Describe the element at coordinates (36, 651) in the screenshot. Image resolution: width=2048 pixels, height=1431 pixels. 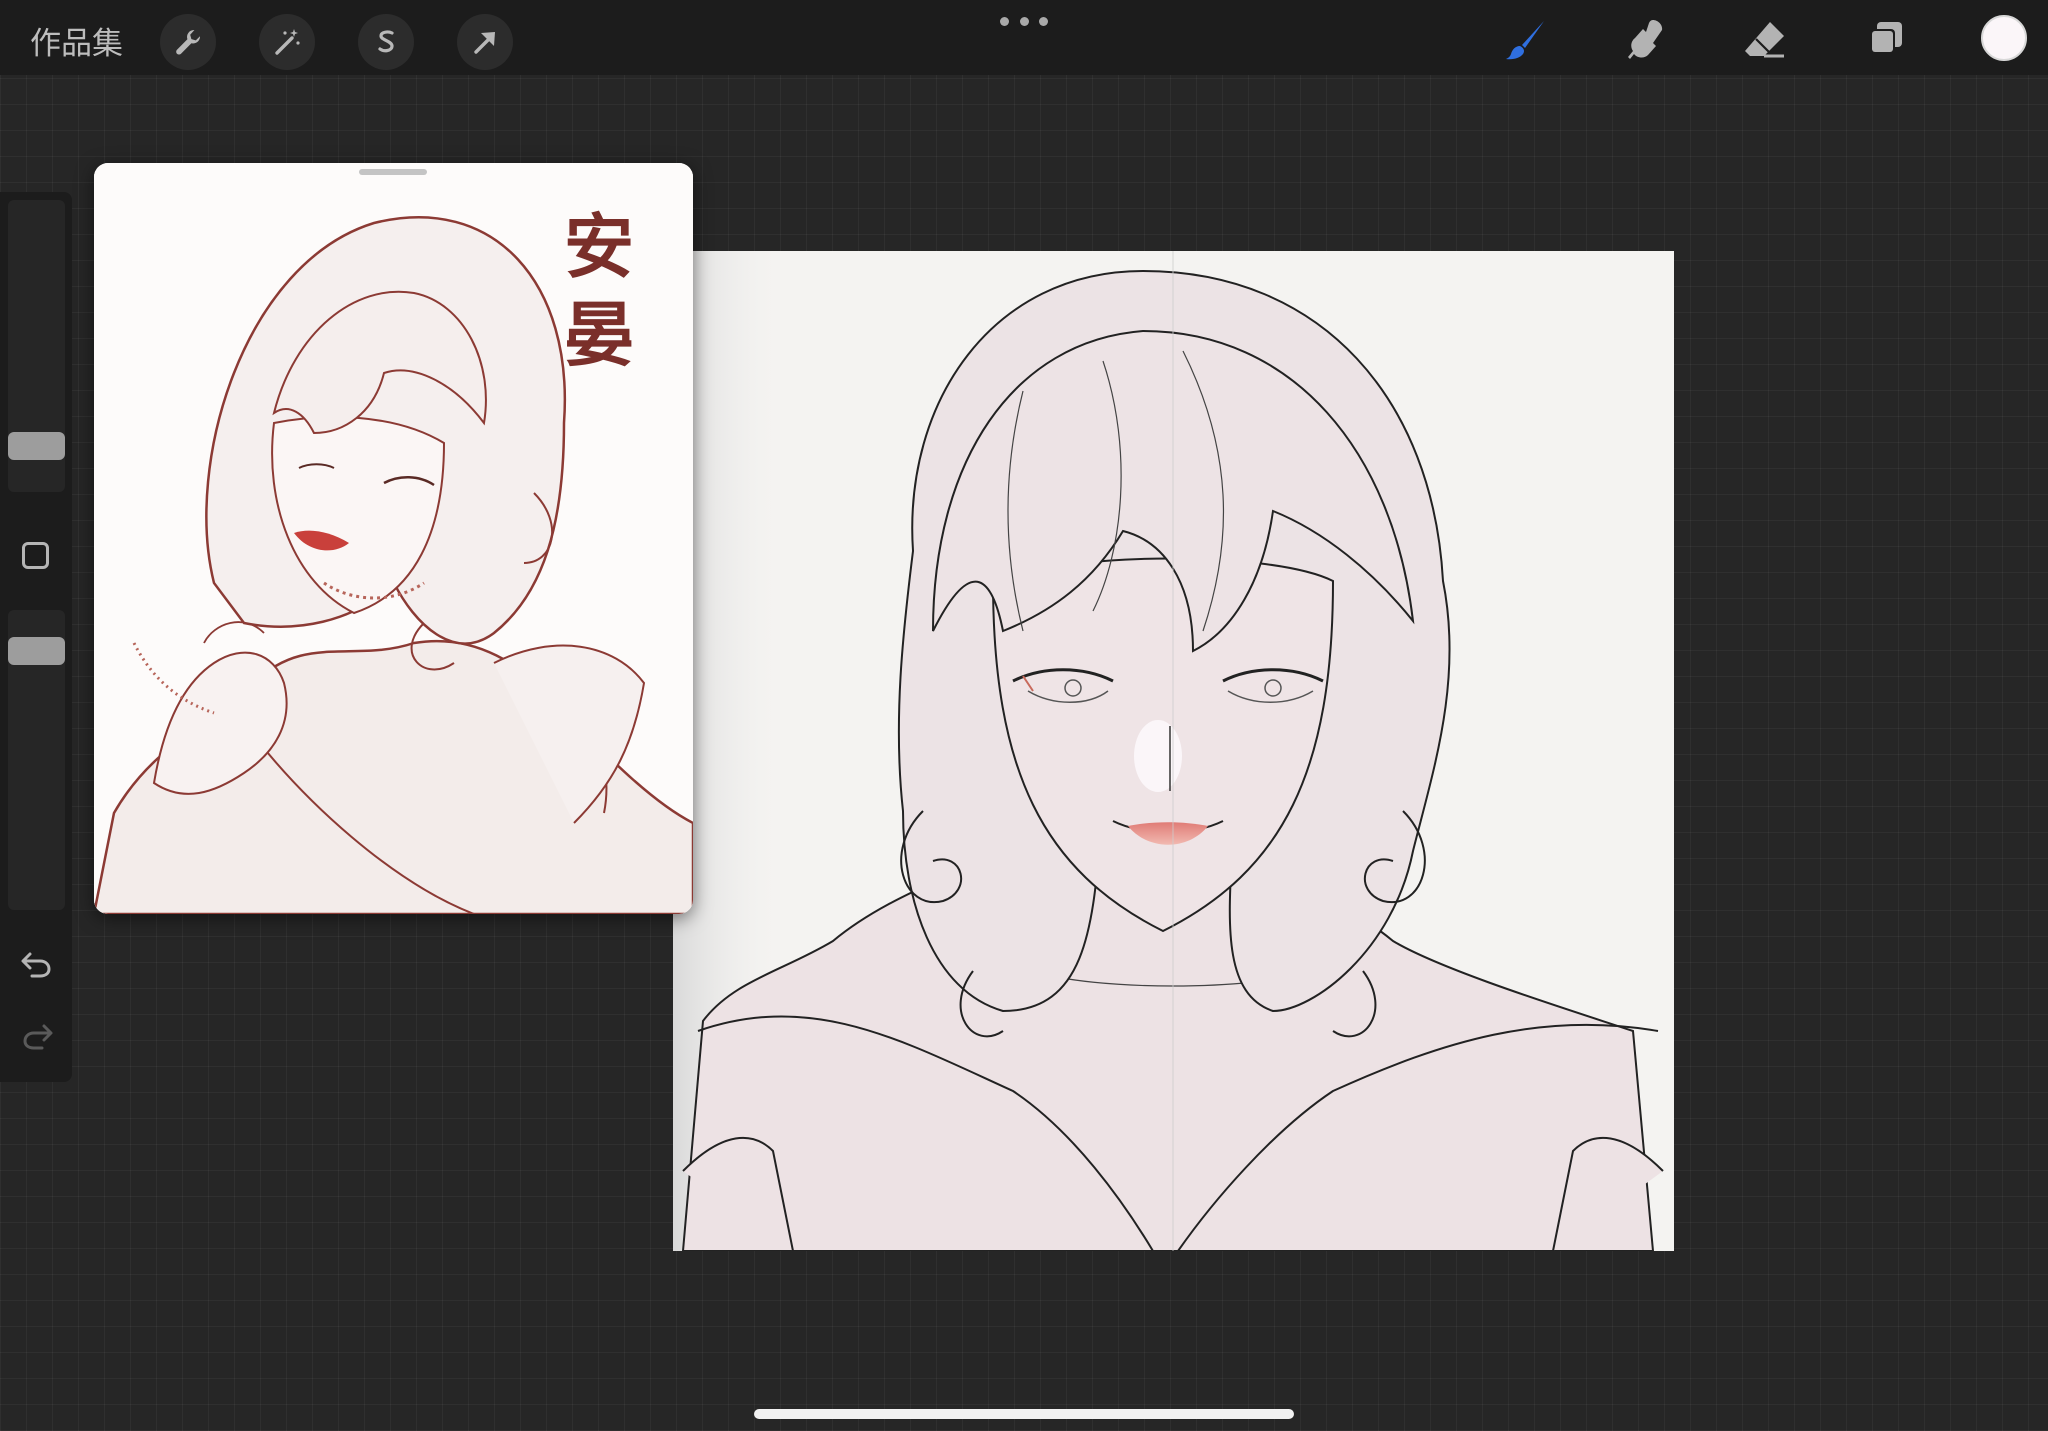
I see `opacity-slider-knob` at that location.